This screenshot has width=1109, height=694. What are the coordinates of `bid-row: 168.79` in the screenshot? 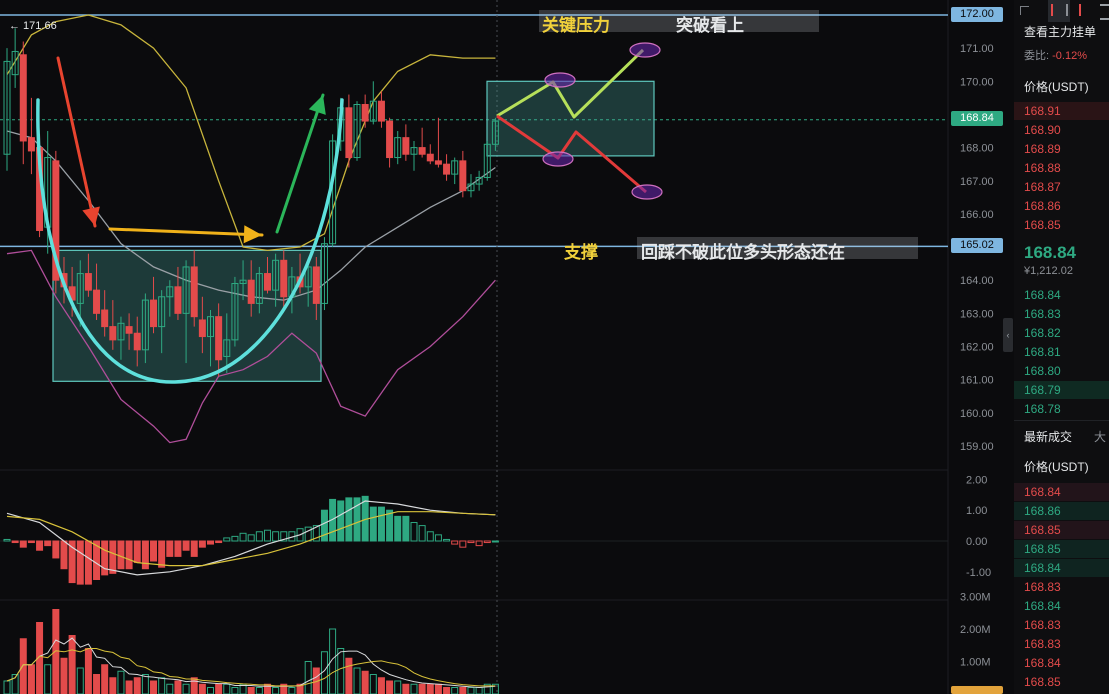 It's located at (1042, 390).